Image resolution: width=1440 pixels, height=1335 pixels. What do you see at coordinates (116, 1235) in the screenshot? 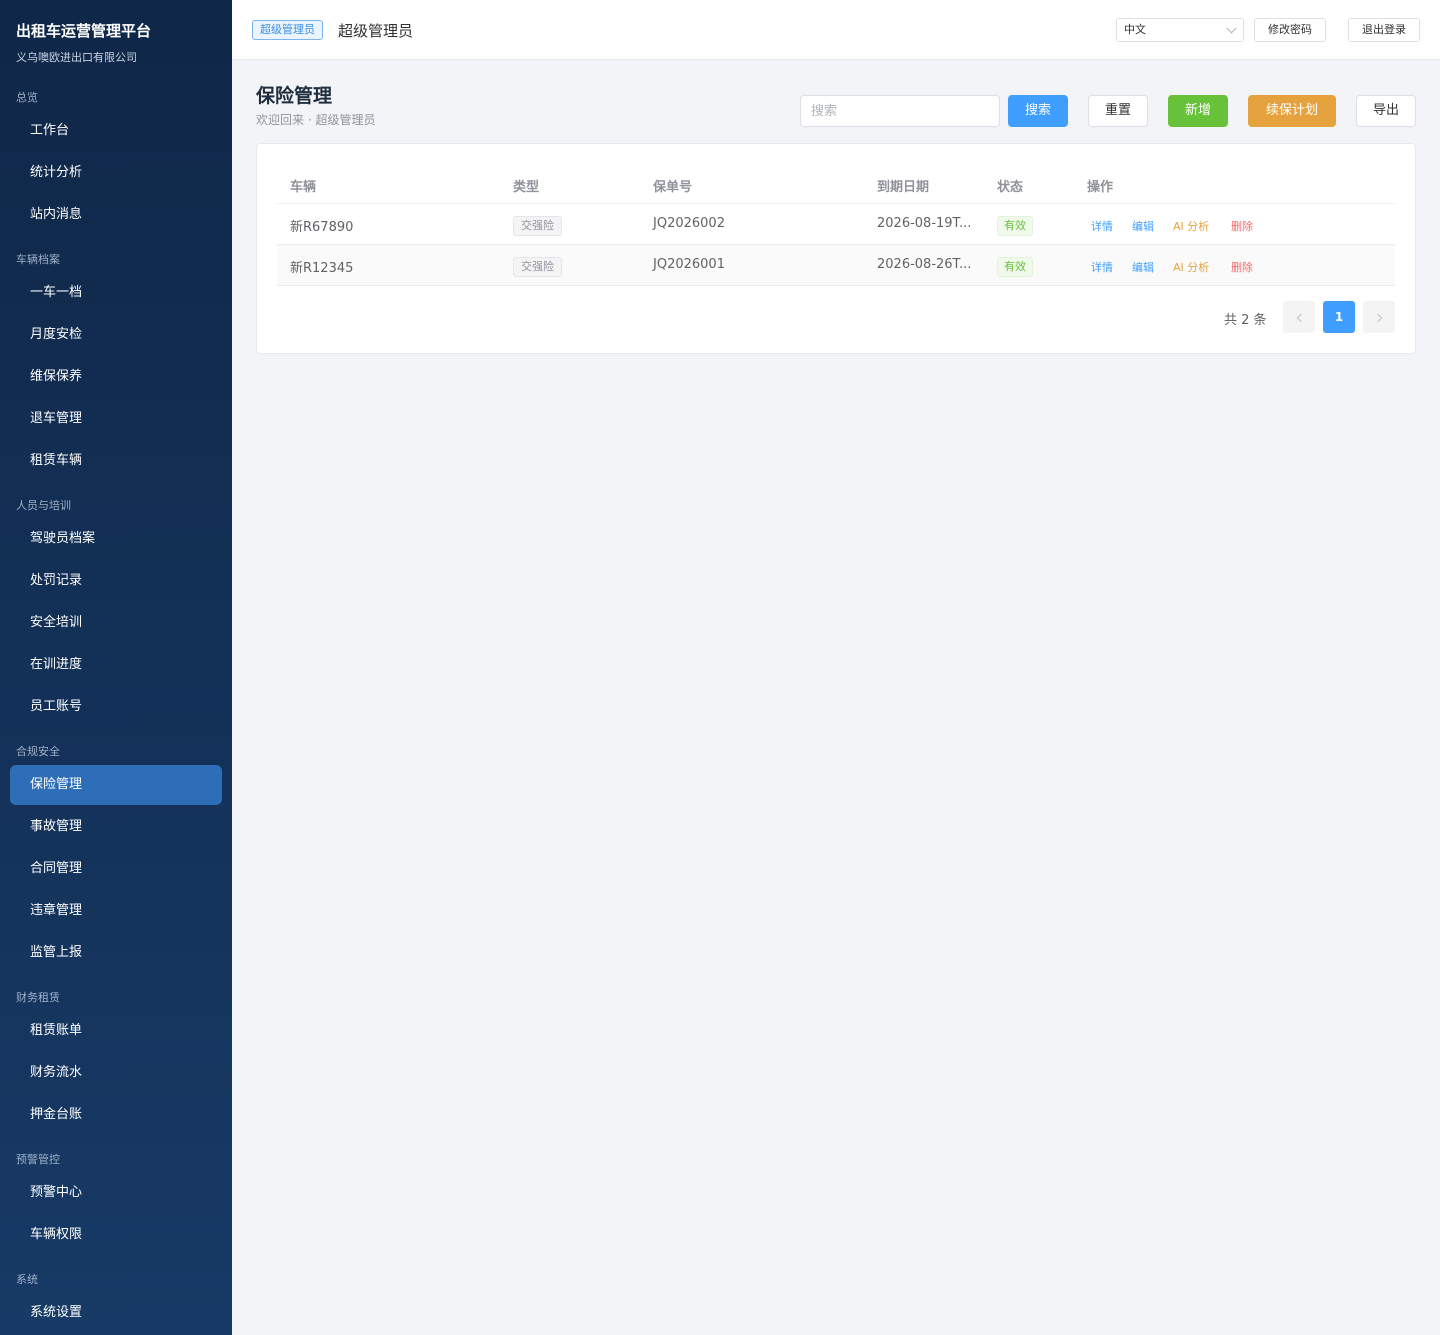
I see `sidebar-item-vehicle-permissions: 车辆权限` at bounding box center [116, 1235].